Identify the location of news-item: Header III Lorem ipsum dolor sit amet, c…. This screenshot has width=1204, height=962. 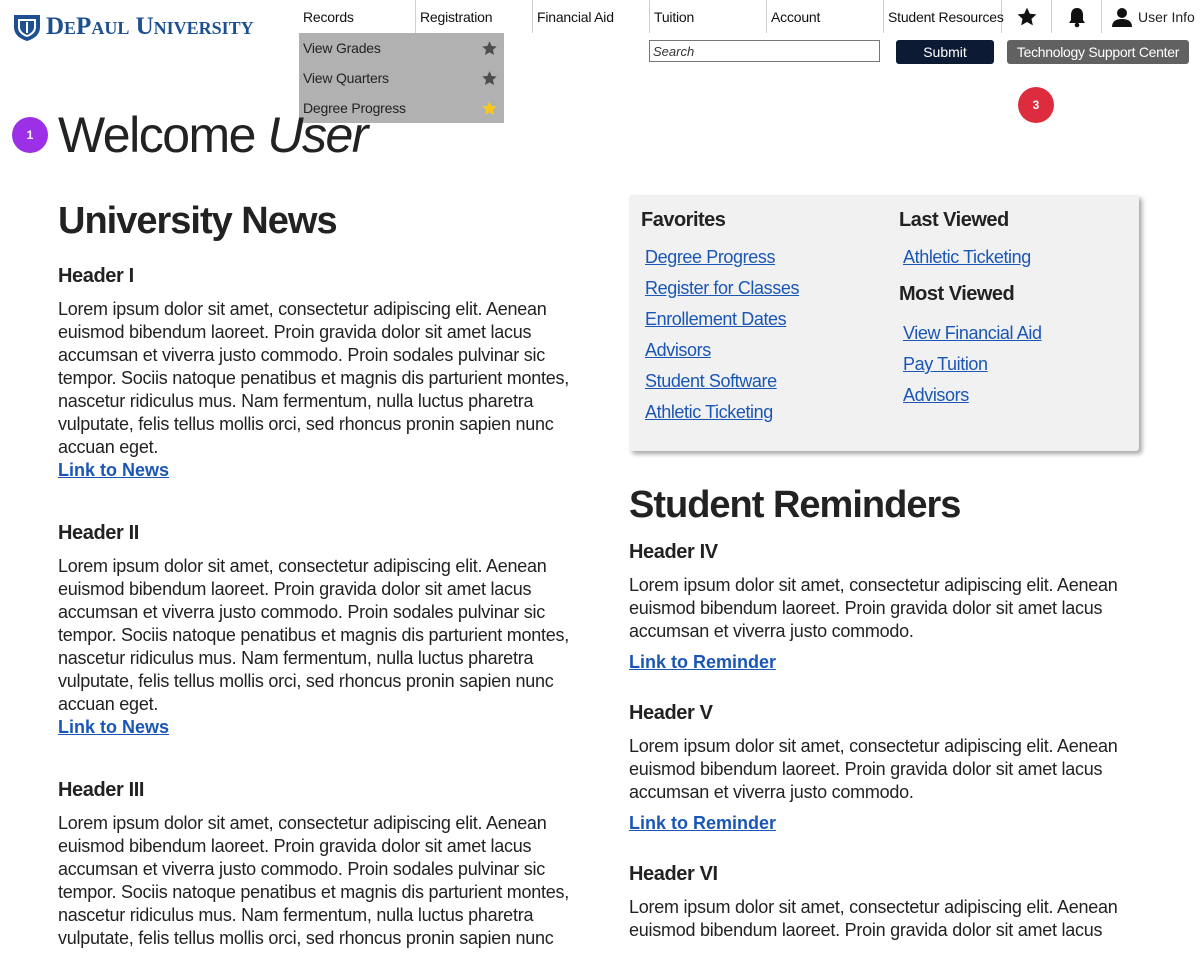
(330, 864).